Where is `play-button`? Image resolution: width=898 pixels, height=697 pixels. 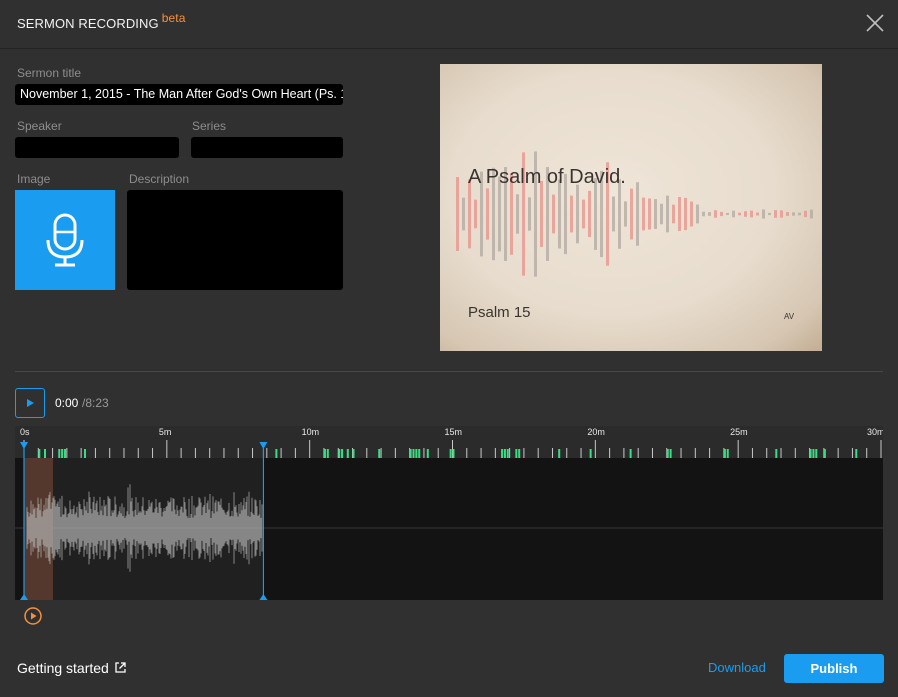 play-button is located at coordinates (30, 403).